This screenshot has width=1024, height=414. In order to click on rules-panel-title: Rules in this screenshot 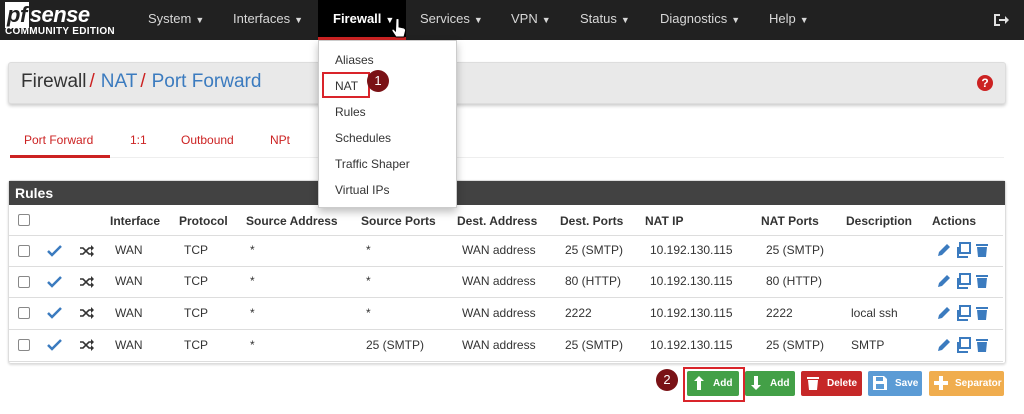, I will do `click(507, 193)`.